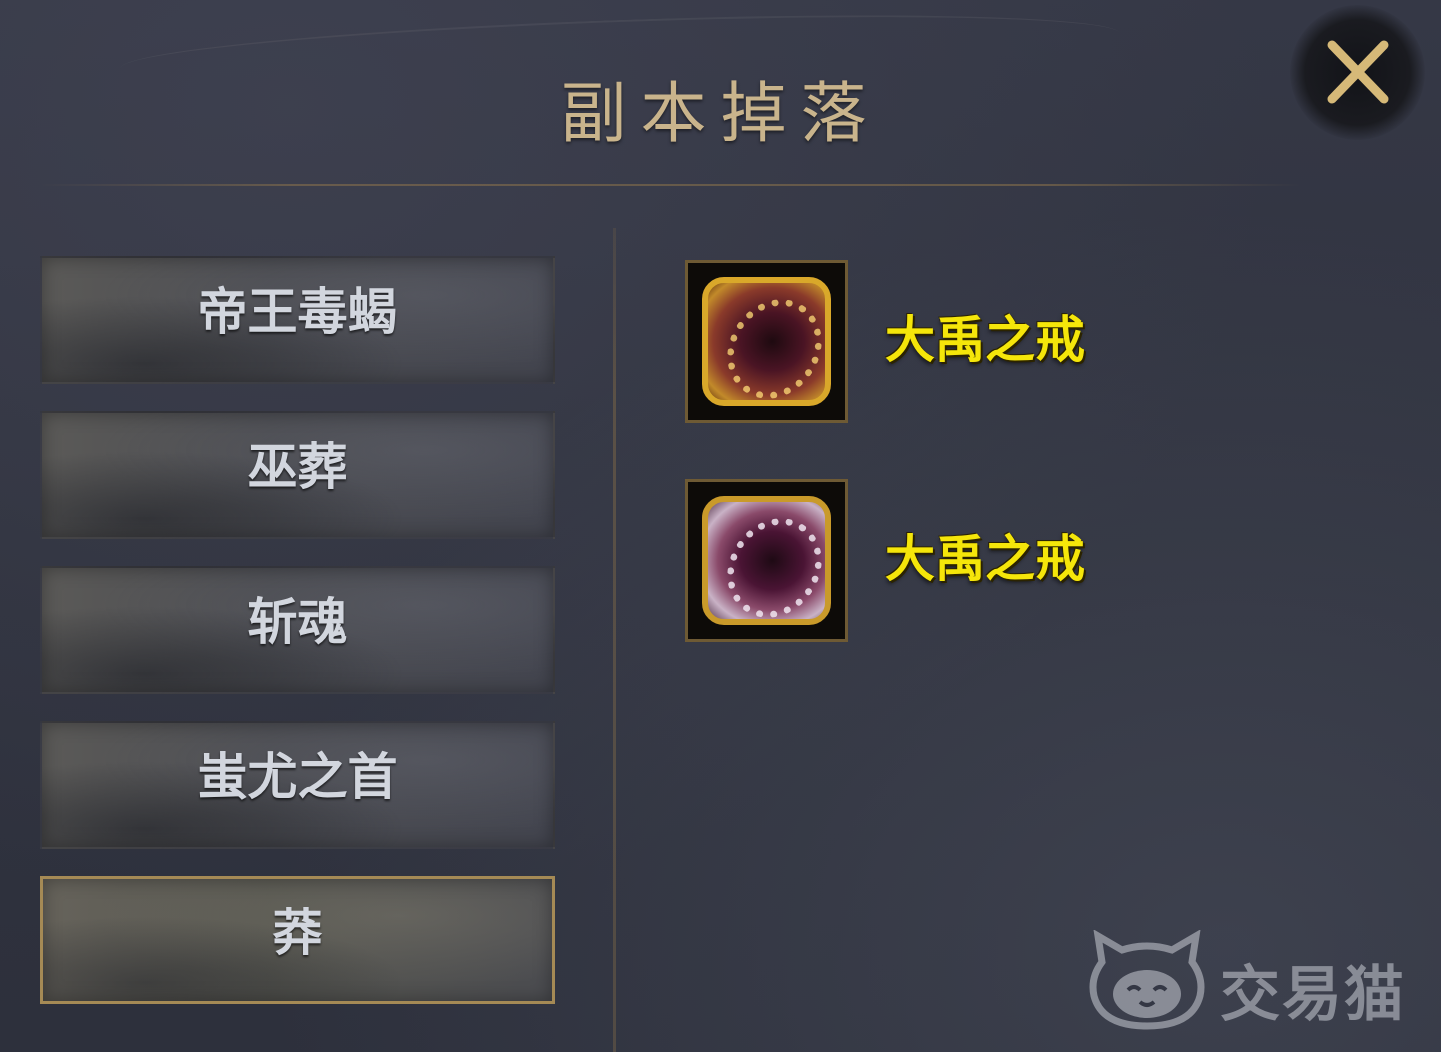 The image size is (1441, 1052). I want to click on cat-logo-icon, so click(1147, 980).